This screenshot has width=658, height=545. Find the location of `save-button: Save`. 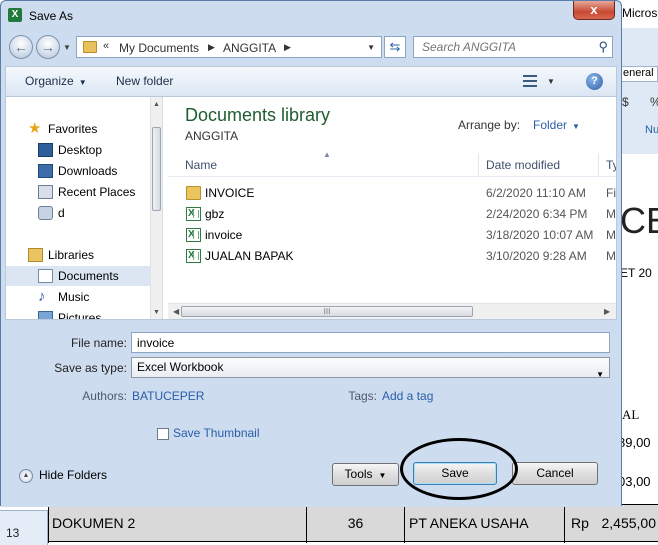

save-button: Save is located at coordinates (455, 473).